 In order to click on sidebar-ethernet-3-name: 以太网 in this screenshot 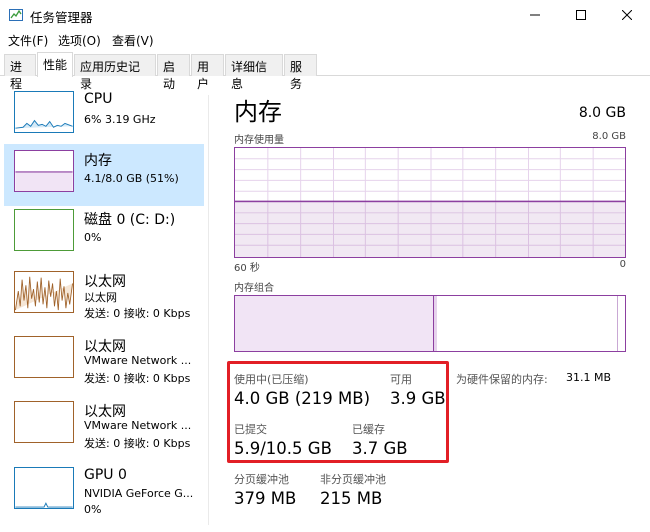, I will do `click(105, 412)`.